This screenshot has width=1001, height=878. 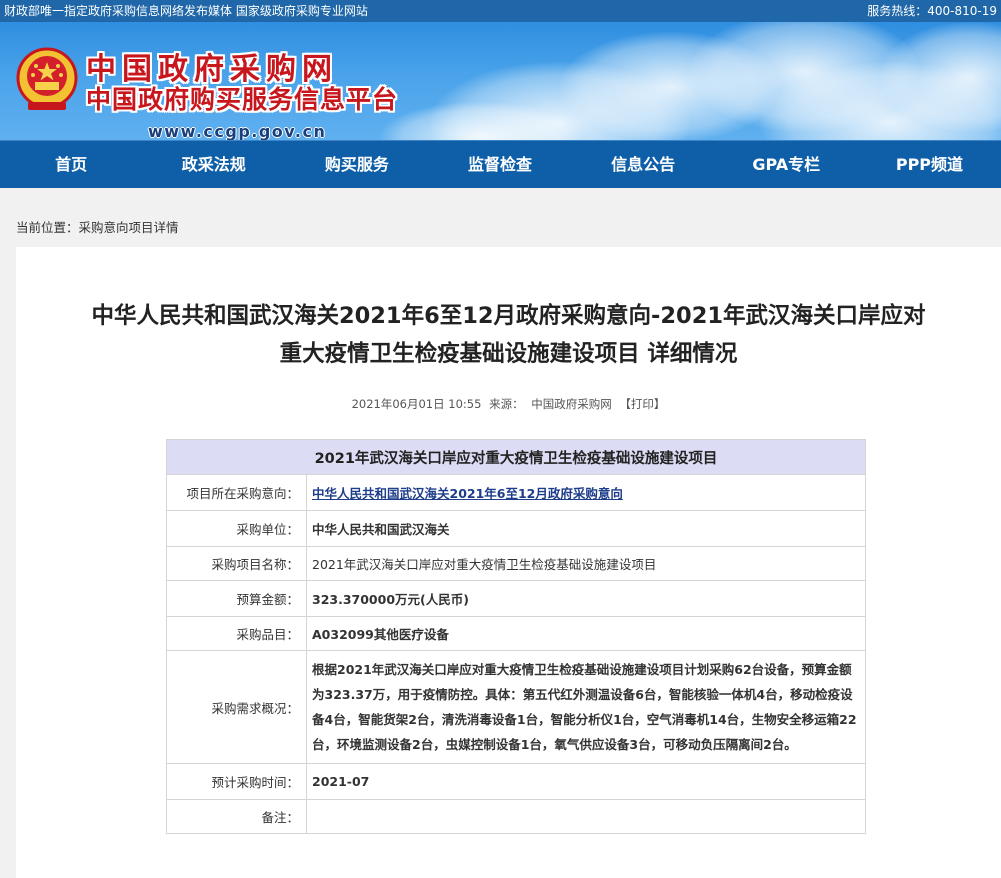 I want to click on table-row: 项目所在采购意向： 中华人民共和国武汉海关2021年6至12月政府采购意向, so click(x=516, y=492).